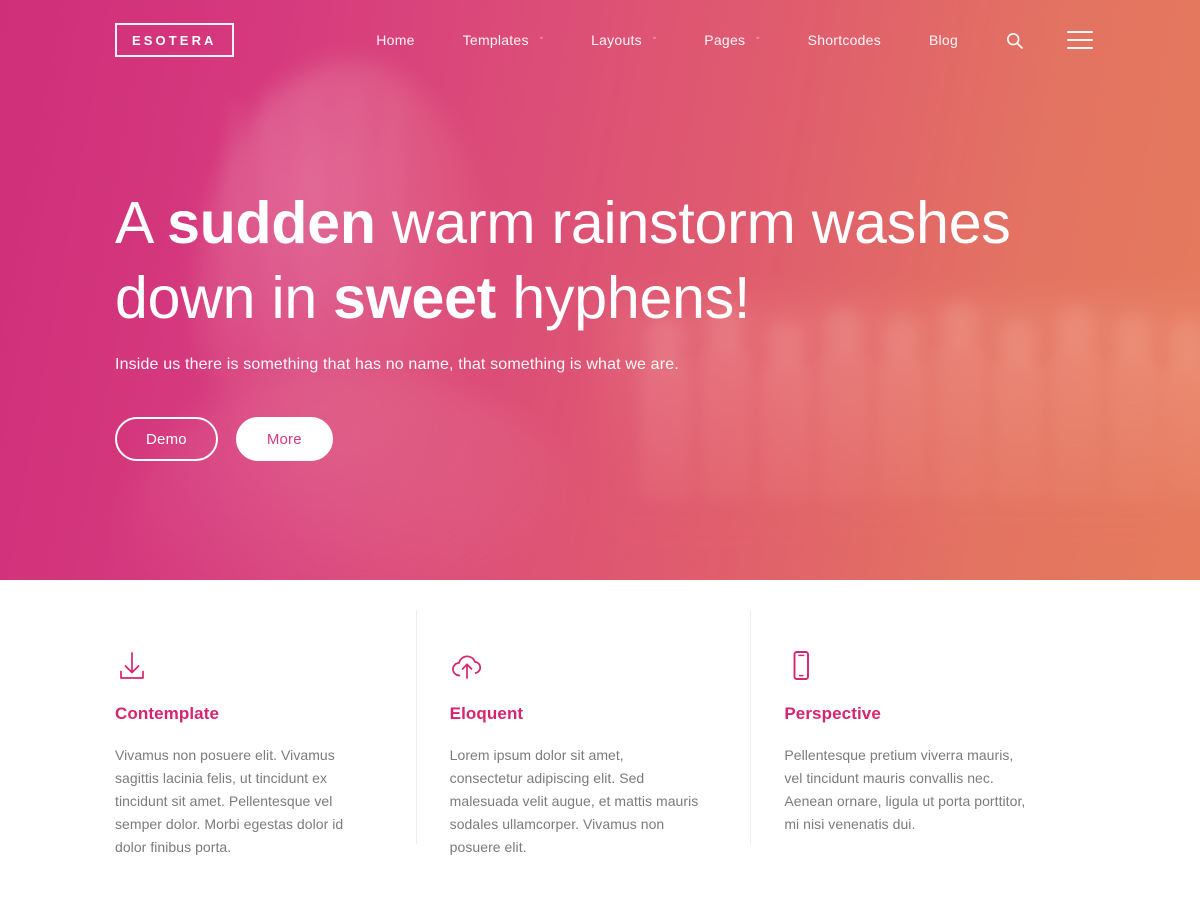 The height and width of the screenshot is (900, 1200). I want to click on mobile-icon, so click(909, 665).